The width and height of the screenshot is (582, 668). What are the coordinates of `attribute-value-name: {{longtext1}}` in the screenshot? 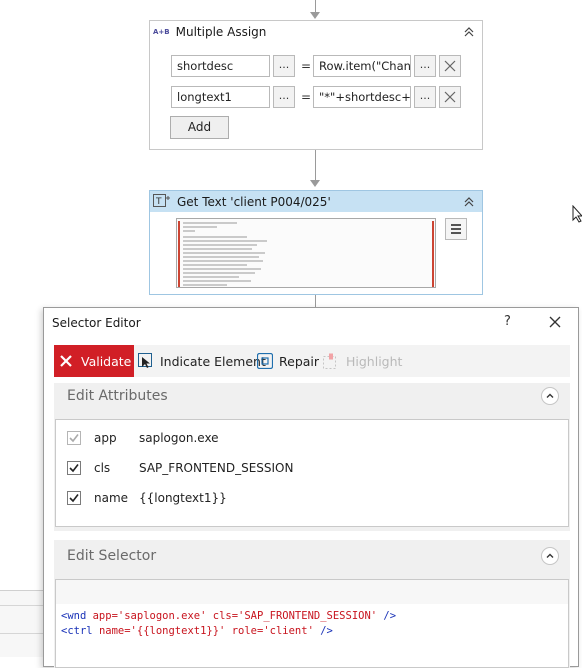 It's located at (183, 498).